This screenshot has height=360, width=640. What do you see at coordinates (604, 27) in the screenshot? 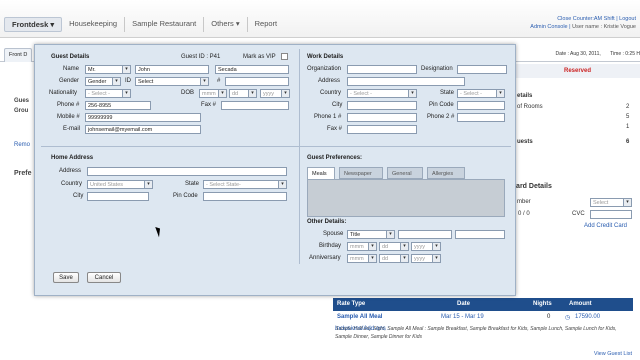
I see `user-name: User name : Kristie Vogue` at bounding box center [604, 27].